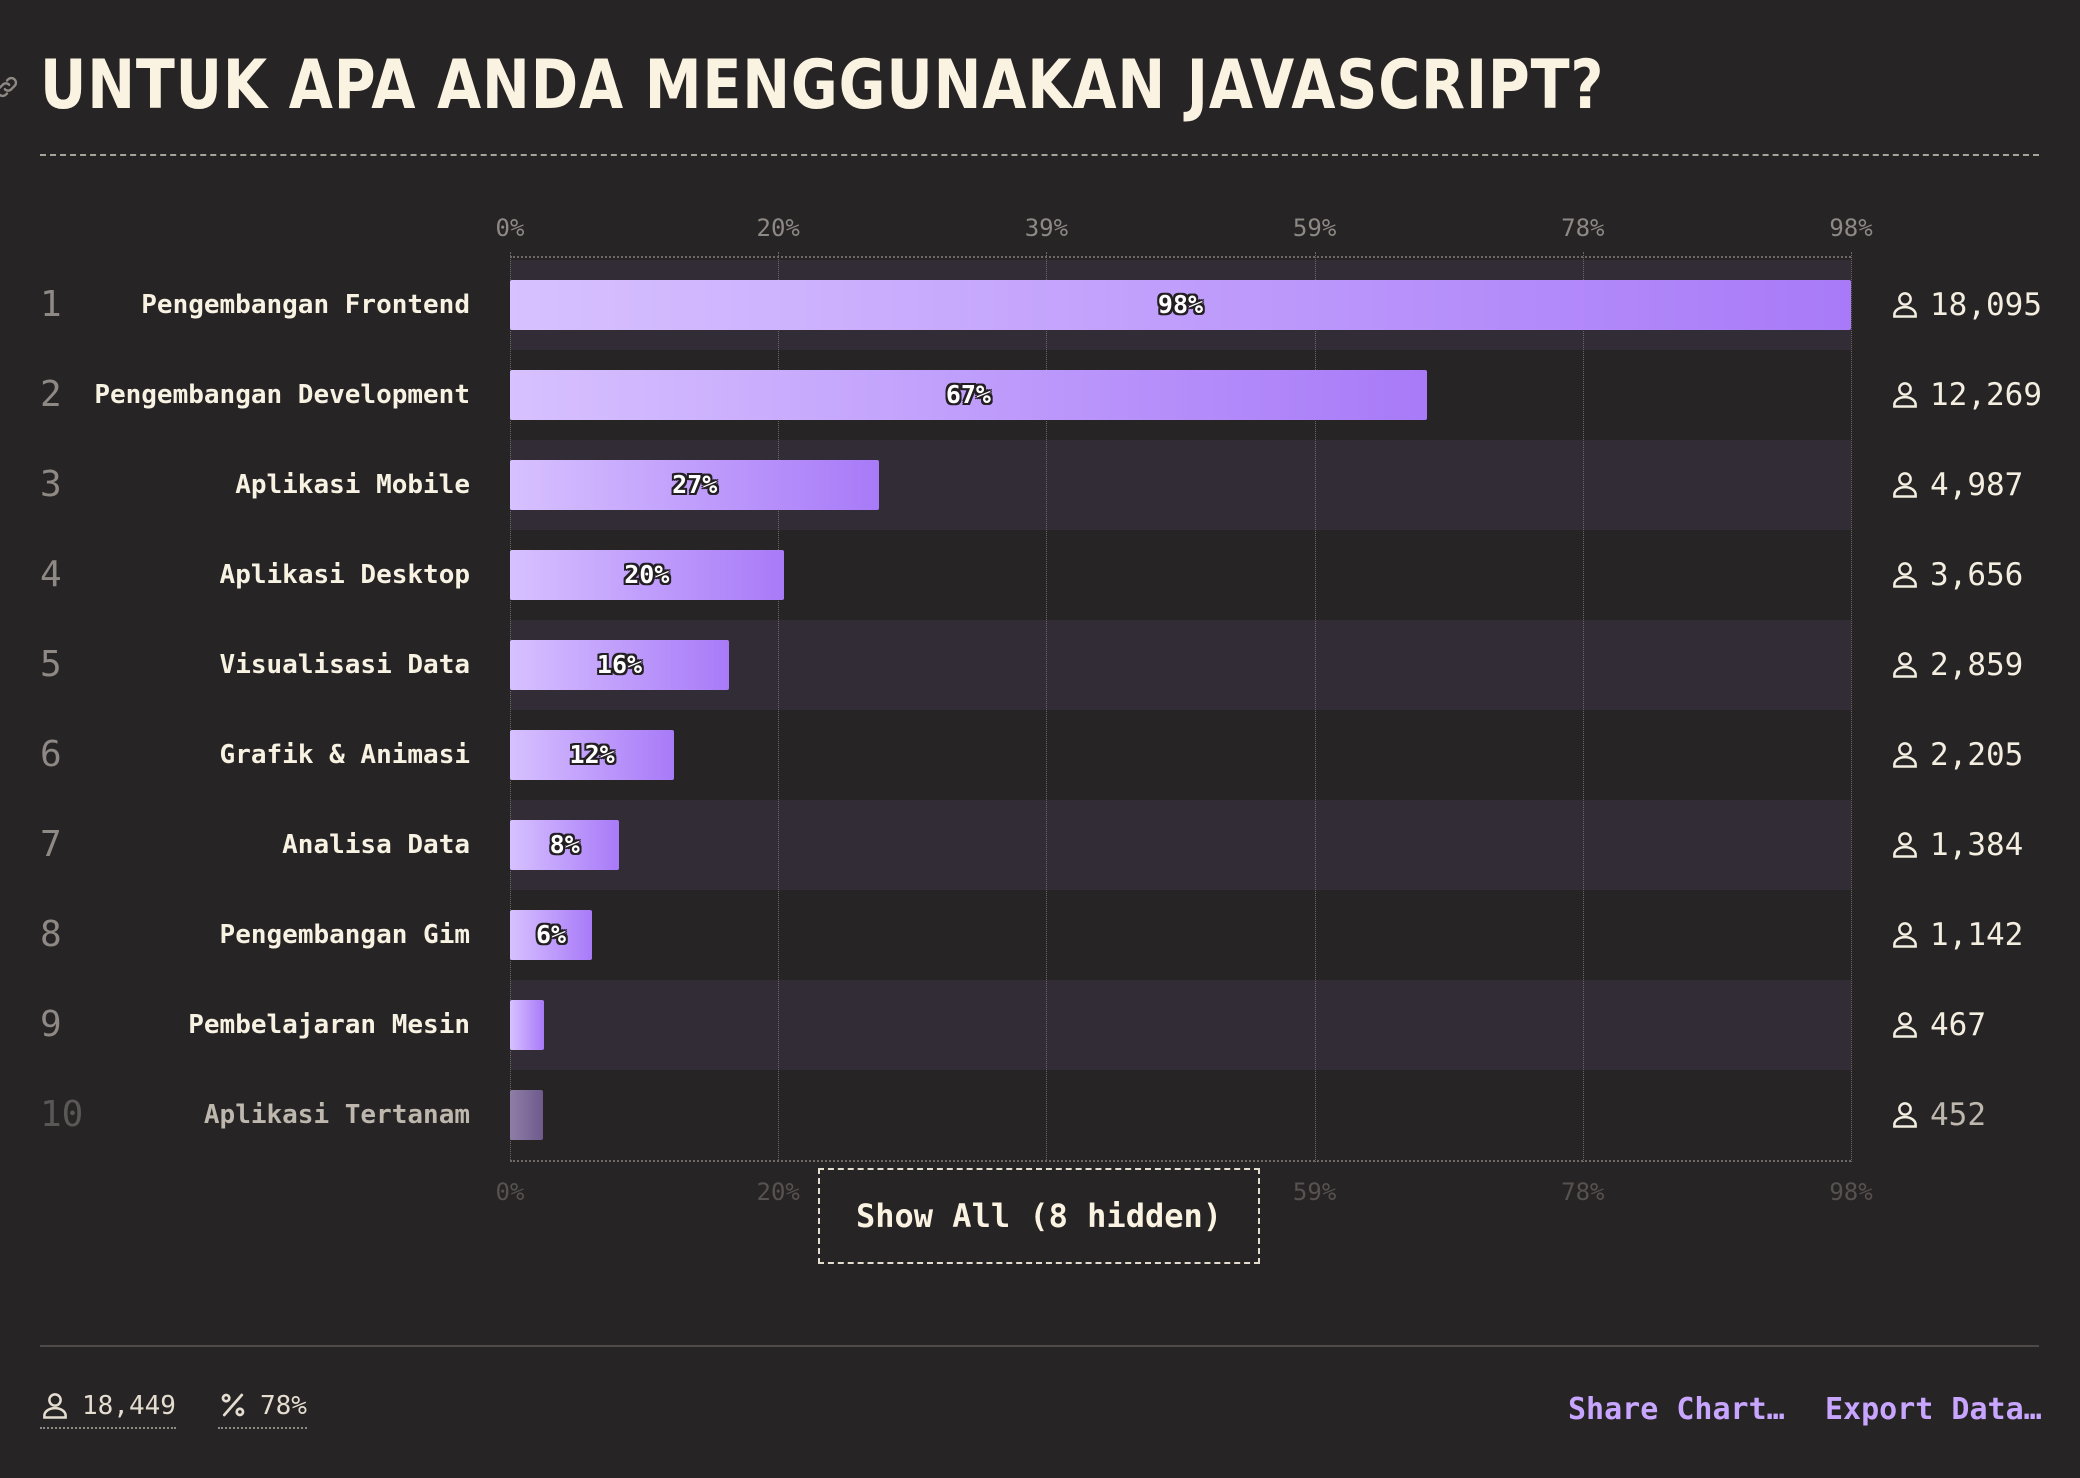  I want to click on category-label: Pengembangan Gim, so click(344, 935).